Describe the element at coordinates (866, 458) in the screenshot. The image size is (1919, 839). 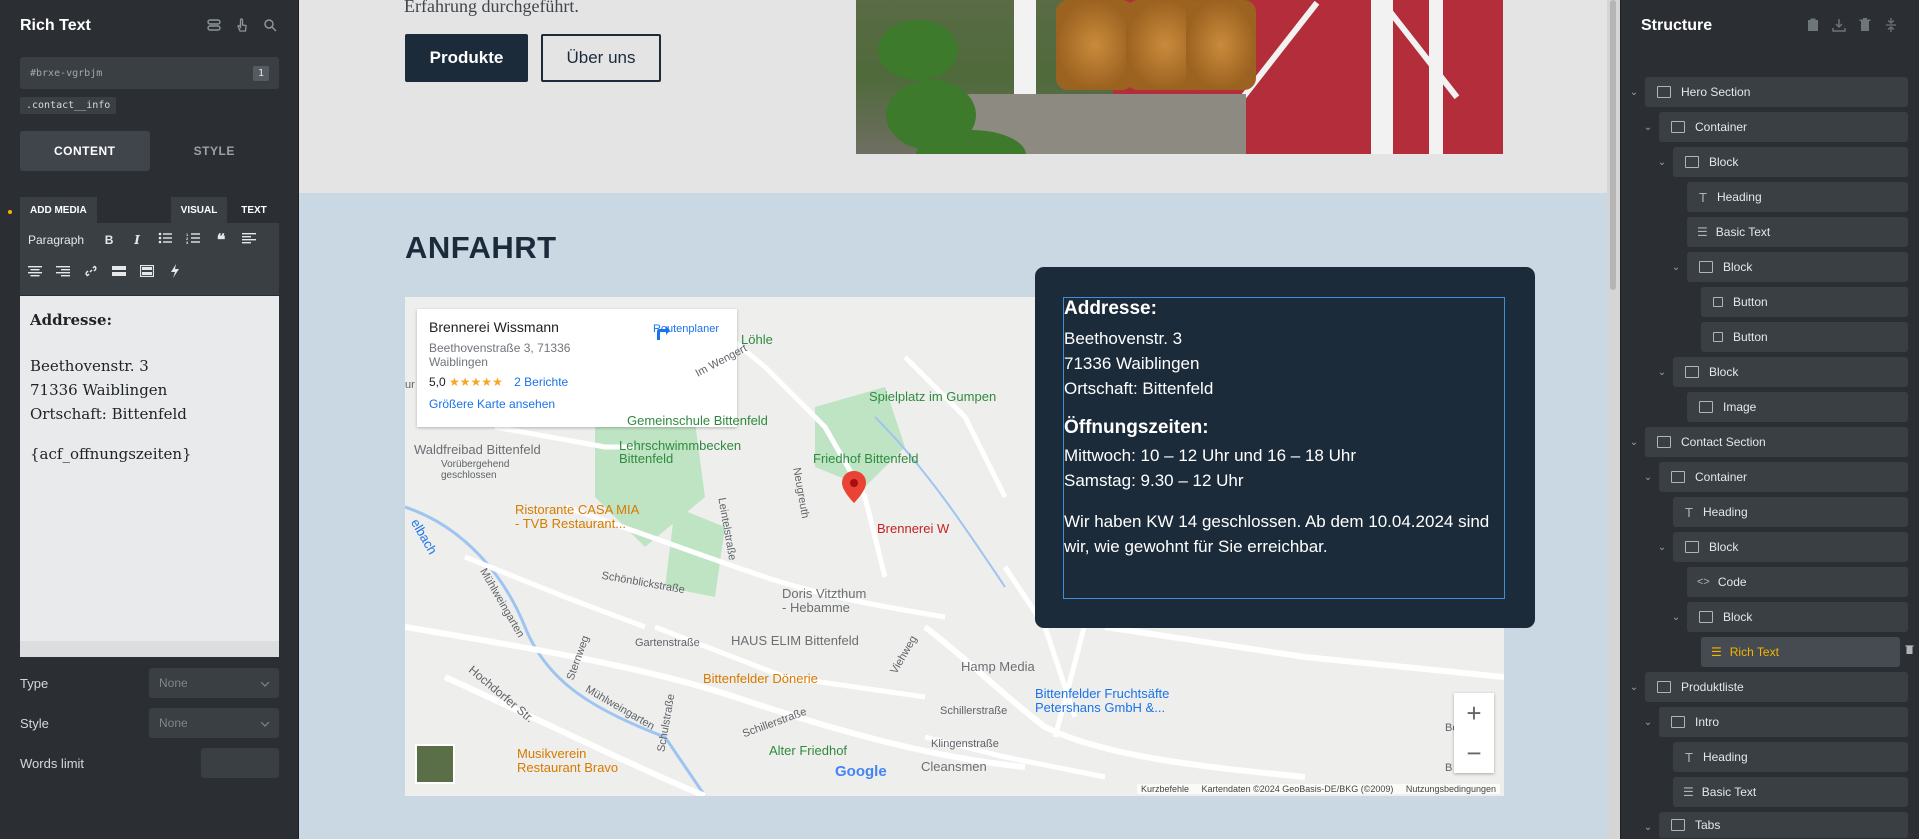
I see `map-label: Friedhof Bittenfeld` at that location.